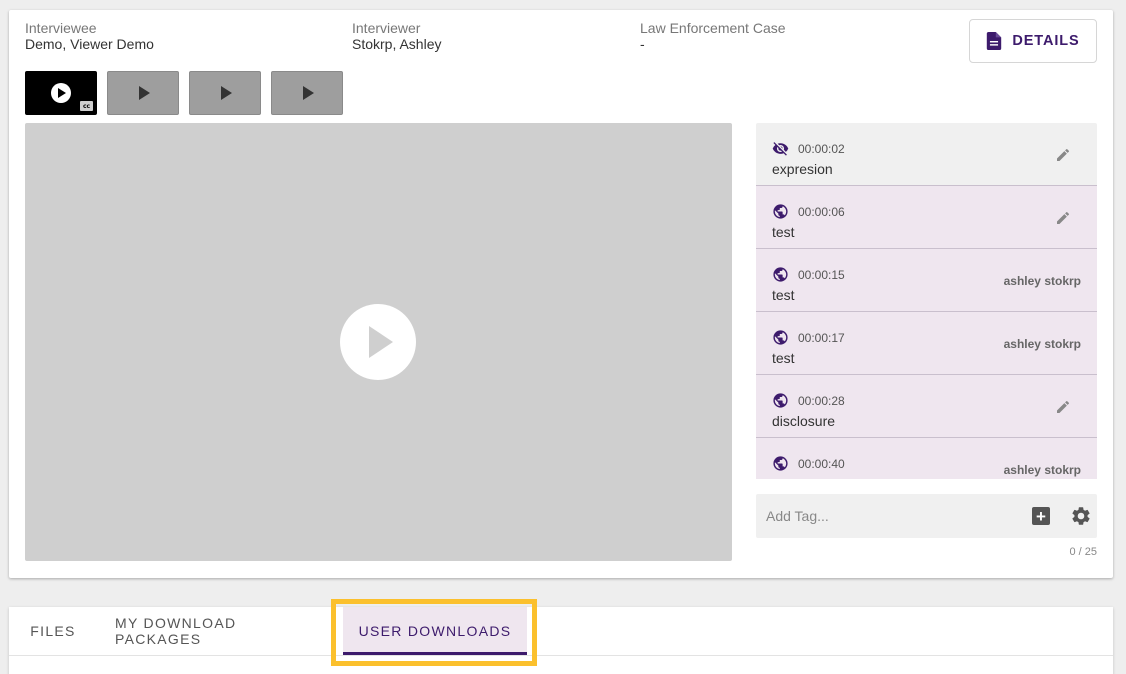 The width and height of the screenshot is (1126, 674). I want to click on tag-timestamp: 00:00:17, so click(808, 337).